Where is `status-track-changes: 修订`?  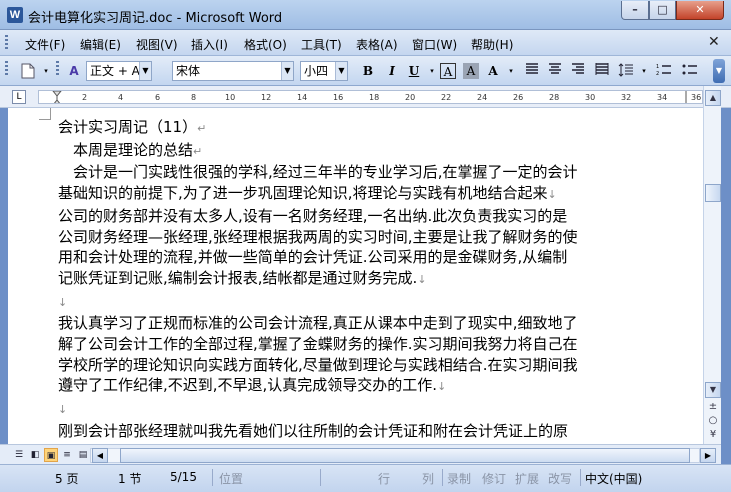 status-track-changes: 修订 is located at coordinates (494, 478).